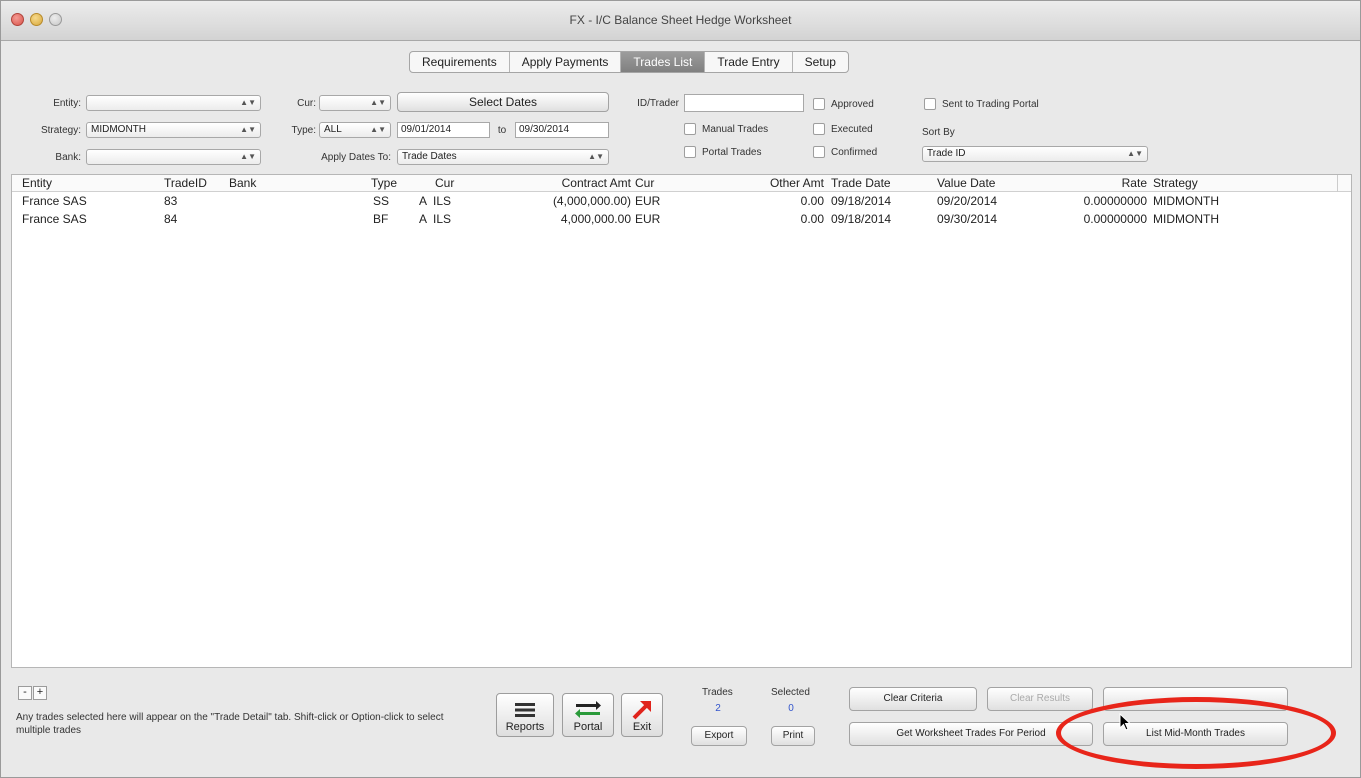  Describe the element at coordinates (843, 104) in the screenshot. I see `approved-checkbox: Approved` at that location.